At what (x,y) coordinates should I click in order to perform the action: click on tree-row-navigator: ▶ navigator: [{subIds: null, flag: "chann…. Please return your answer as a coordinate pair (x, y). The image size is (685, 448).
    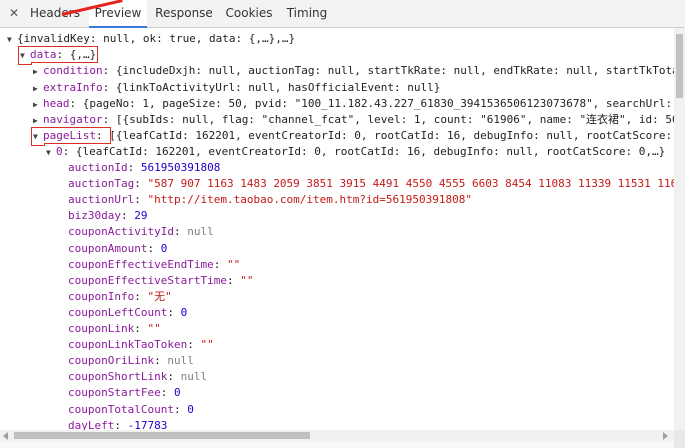
    Looking at the image, I should click on (353, 120).